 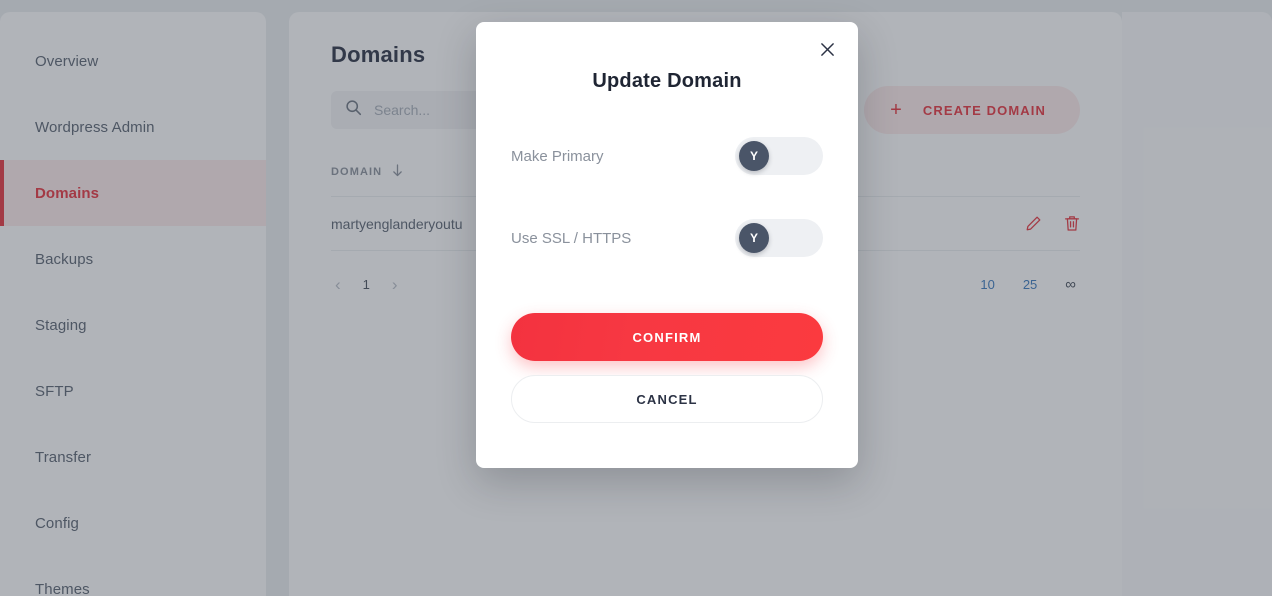 I want to click on cancel-button: CANCEL, so click(x=667, y=399).